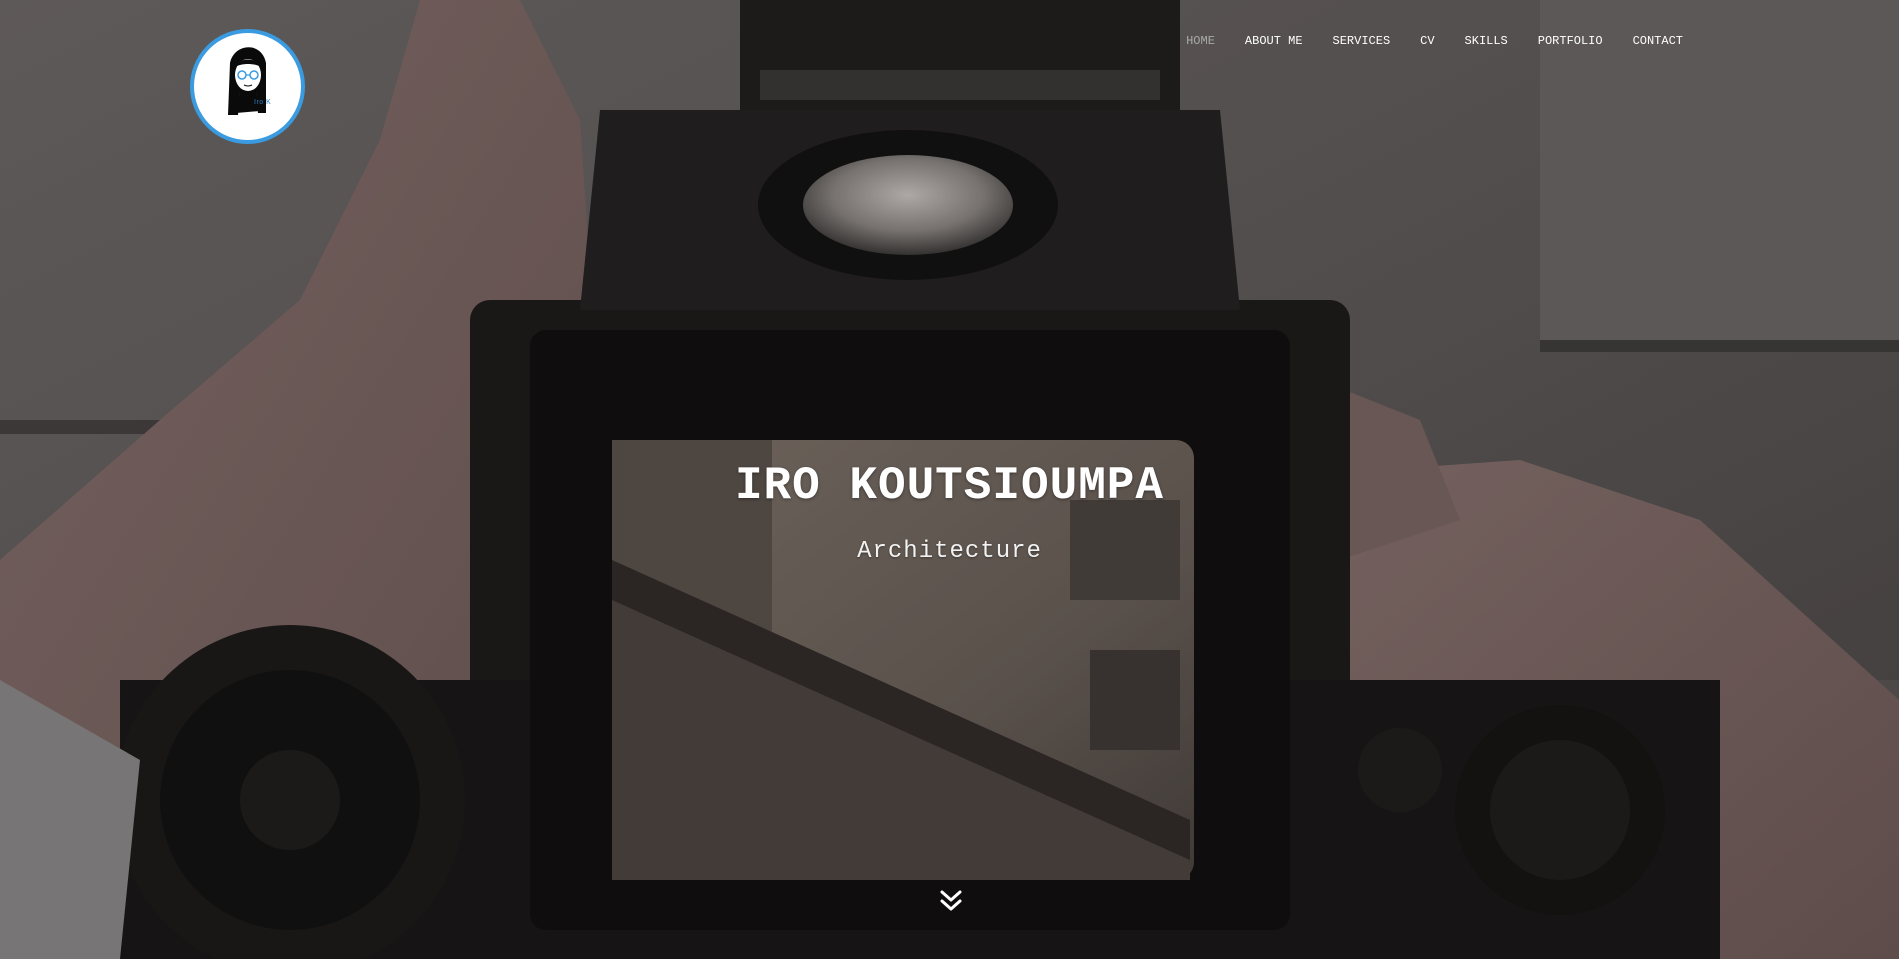  I want to click on nav-item-contact: CONTACT, so click(1658, 40).